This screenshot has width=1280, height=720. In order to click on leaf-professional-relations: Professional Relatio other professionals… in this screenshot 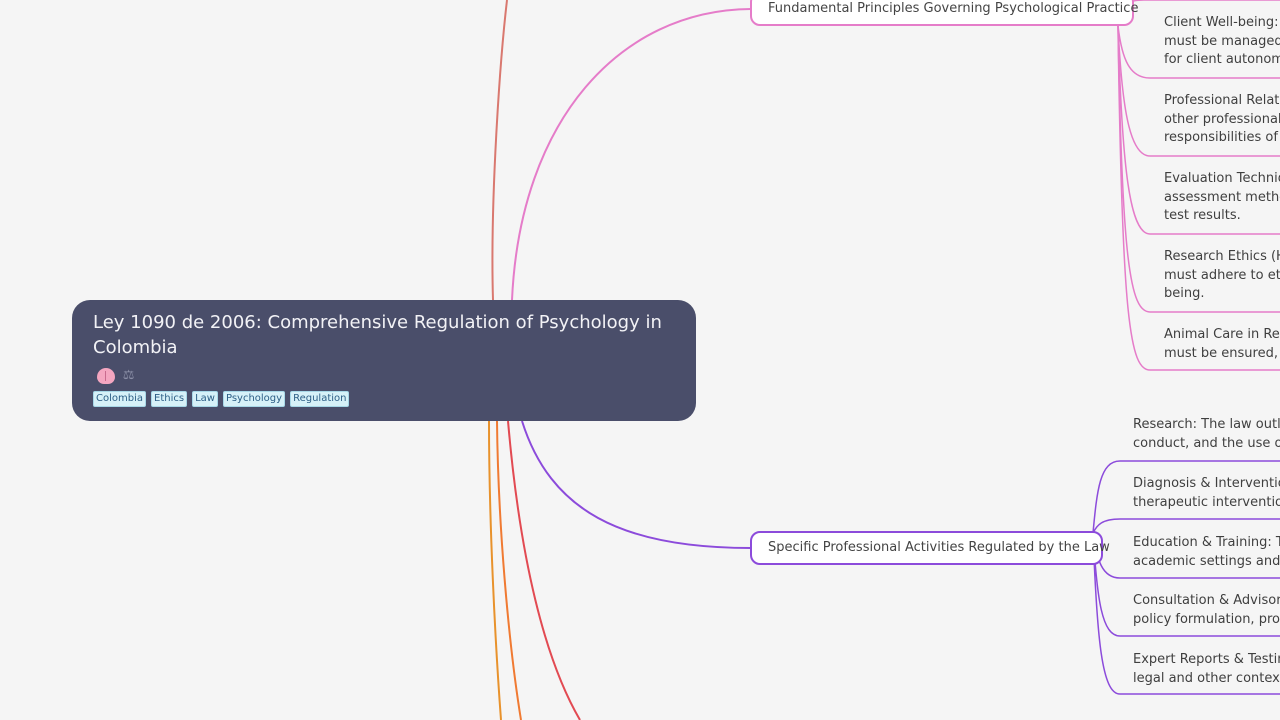, I will do `click(1222, 120)`.